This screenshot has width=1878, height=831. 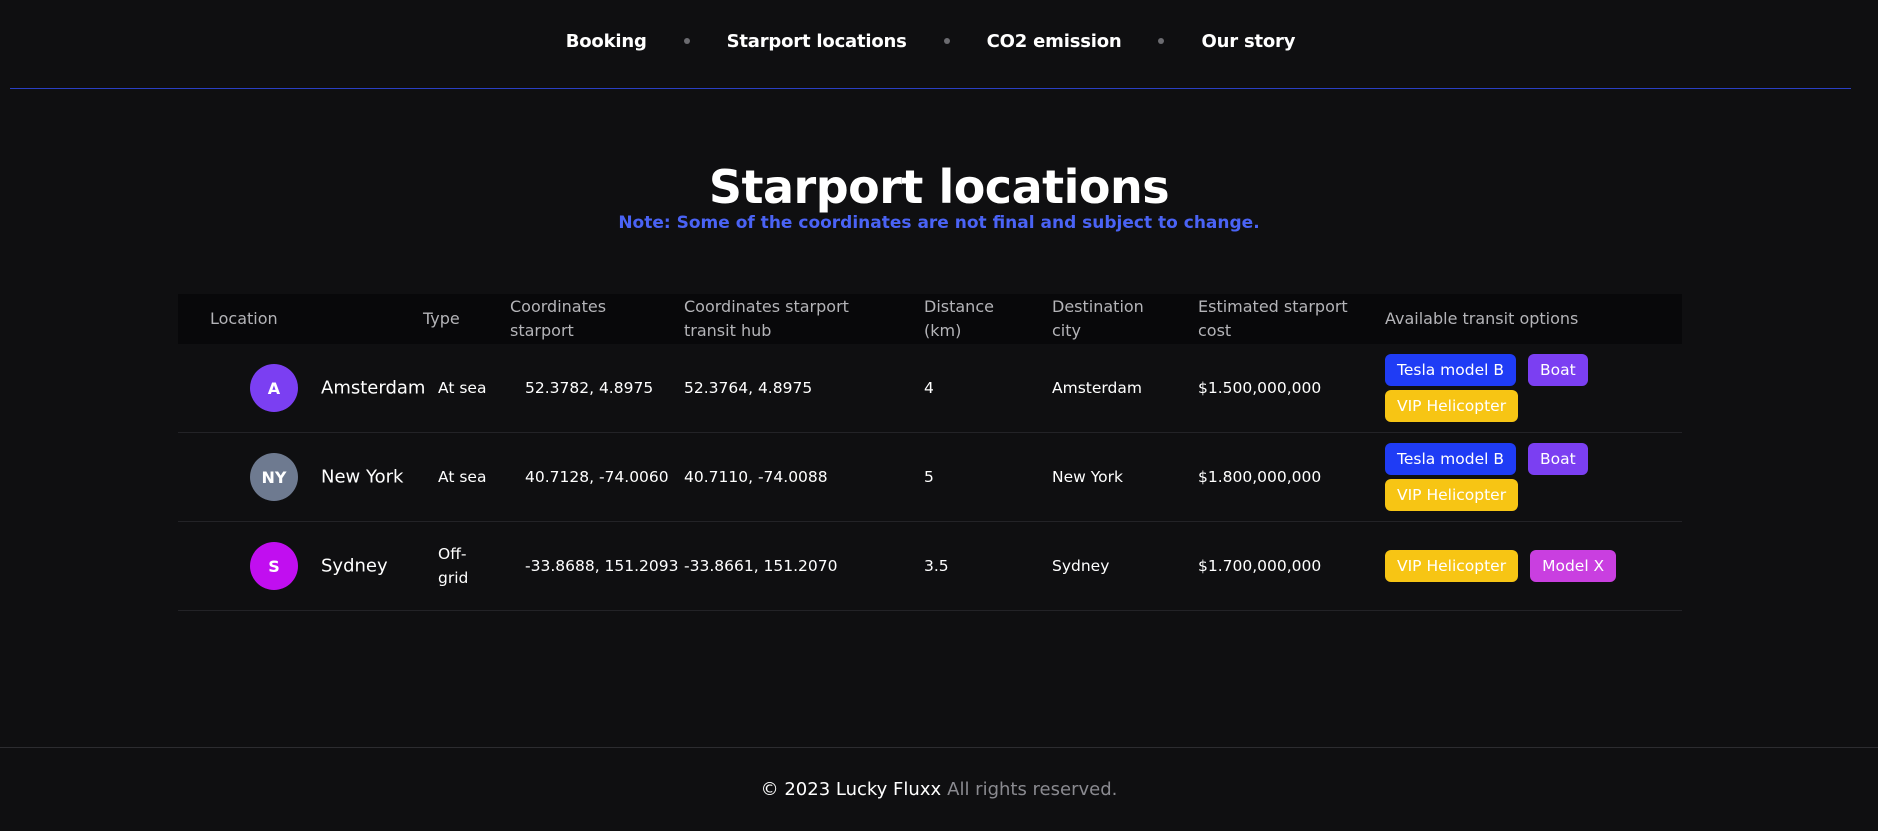 I want to click on coords-hub: 52.3764, 4.8975, so click(x=748, y=388).